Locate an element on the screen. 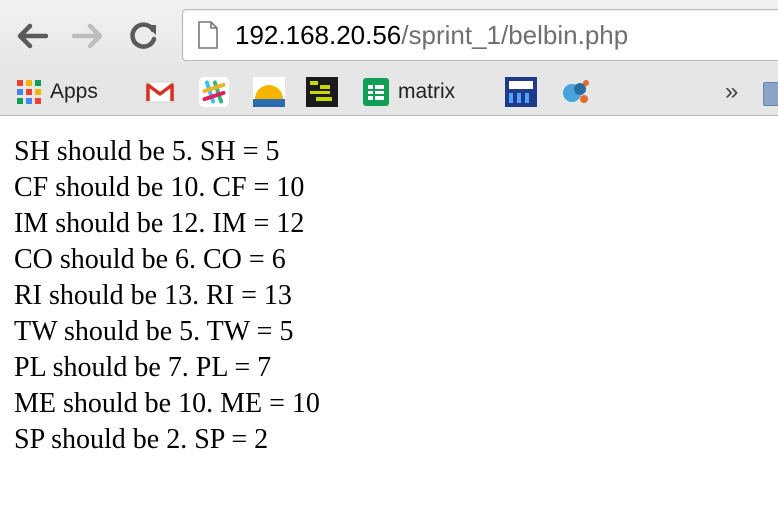 This screenshot has width=778, height=514. bookmark-htdp is located at coordinates (521, 92).